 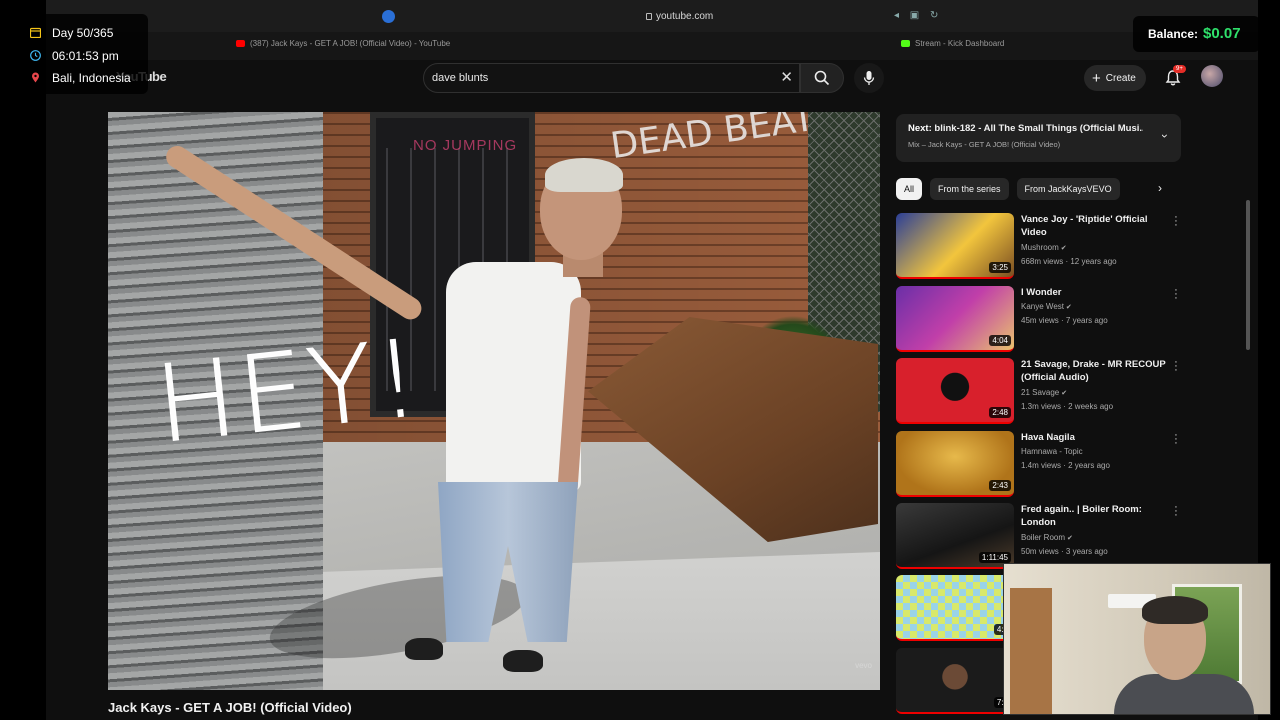 I want to click on chevron-right-icon: ›, so click(x=1160, y=188).